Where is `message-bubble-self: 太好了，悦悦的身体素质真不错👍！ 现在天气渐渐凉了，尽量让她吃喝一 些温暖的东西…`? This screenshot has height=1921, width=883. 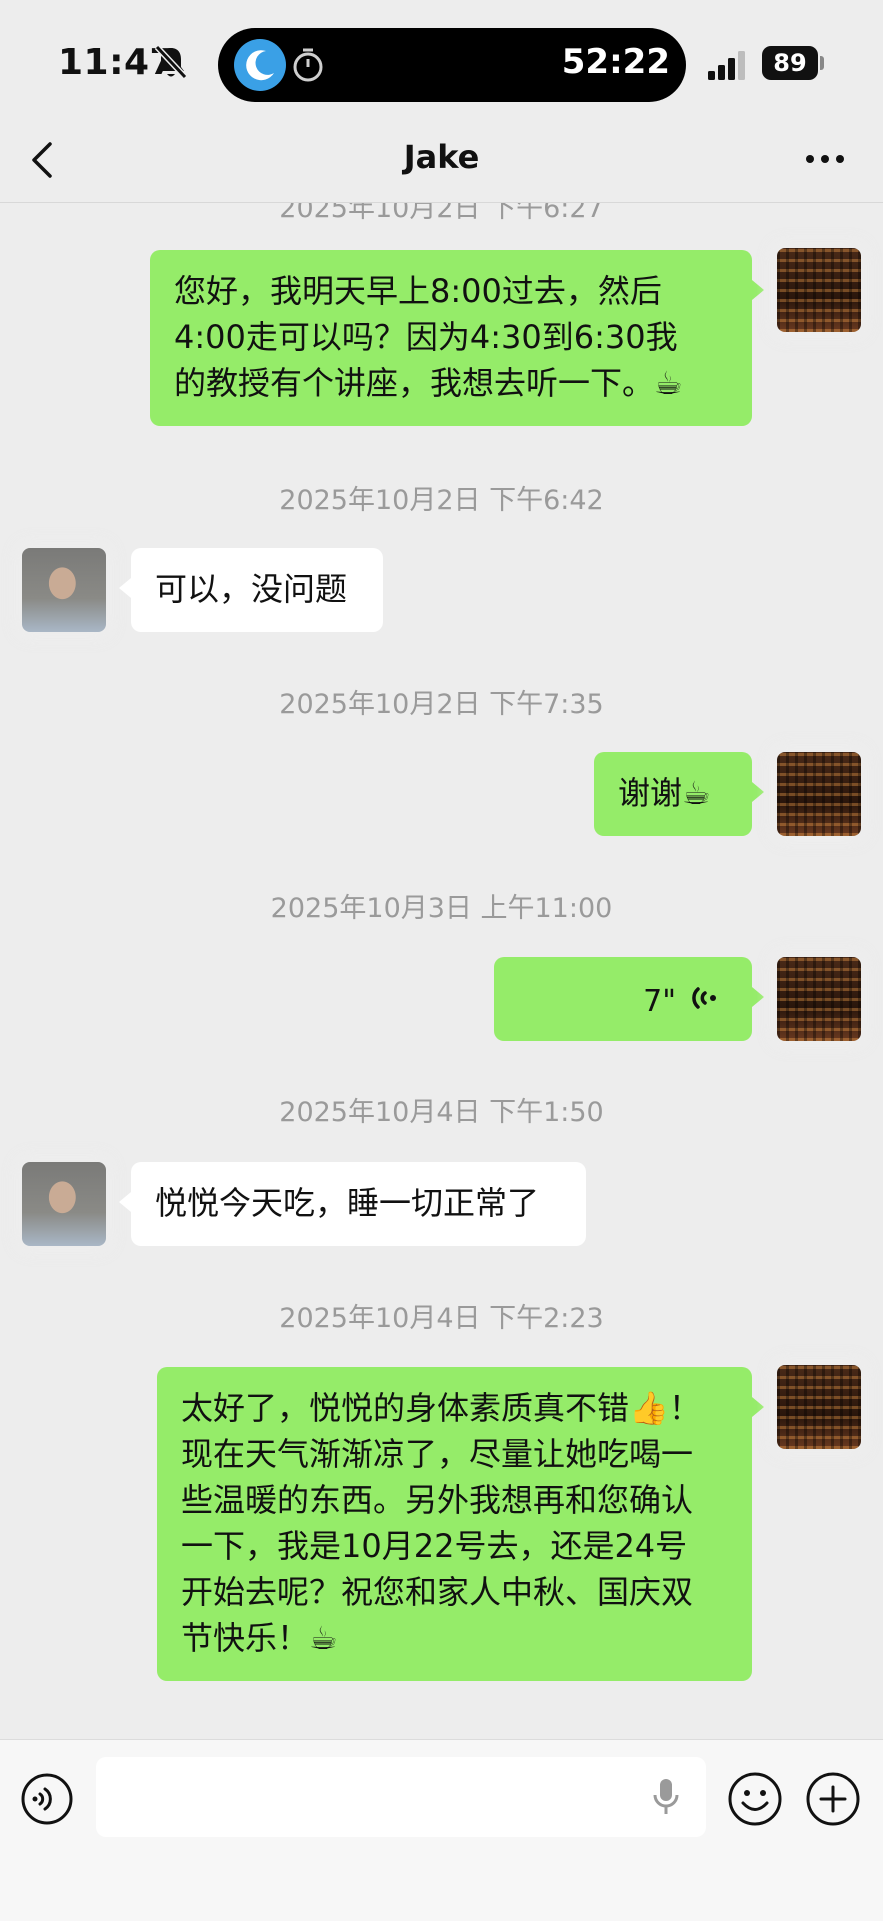
message-bubble-self: 太好了，悦悦的身体素质真不错👍！ 现在天气渐渐凉了，尽量让她吃喝一 些温暖的东西… is located at coordinates (460, 1524).